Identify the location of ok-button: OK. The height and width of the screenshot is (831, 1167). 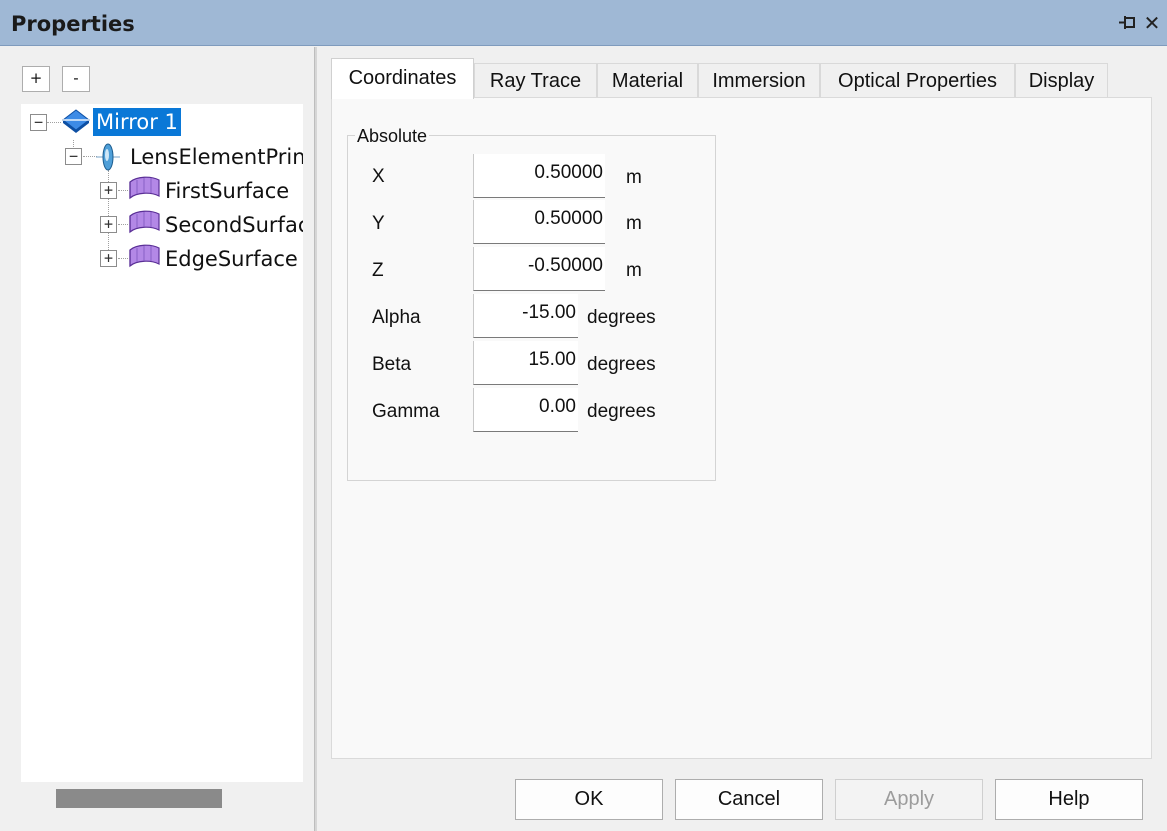
(589, 799).